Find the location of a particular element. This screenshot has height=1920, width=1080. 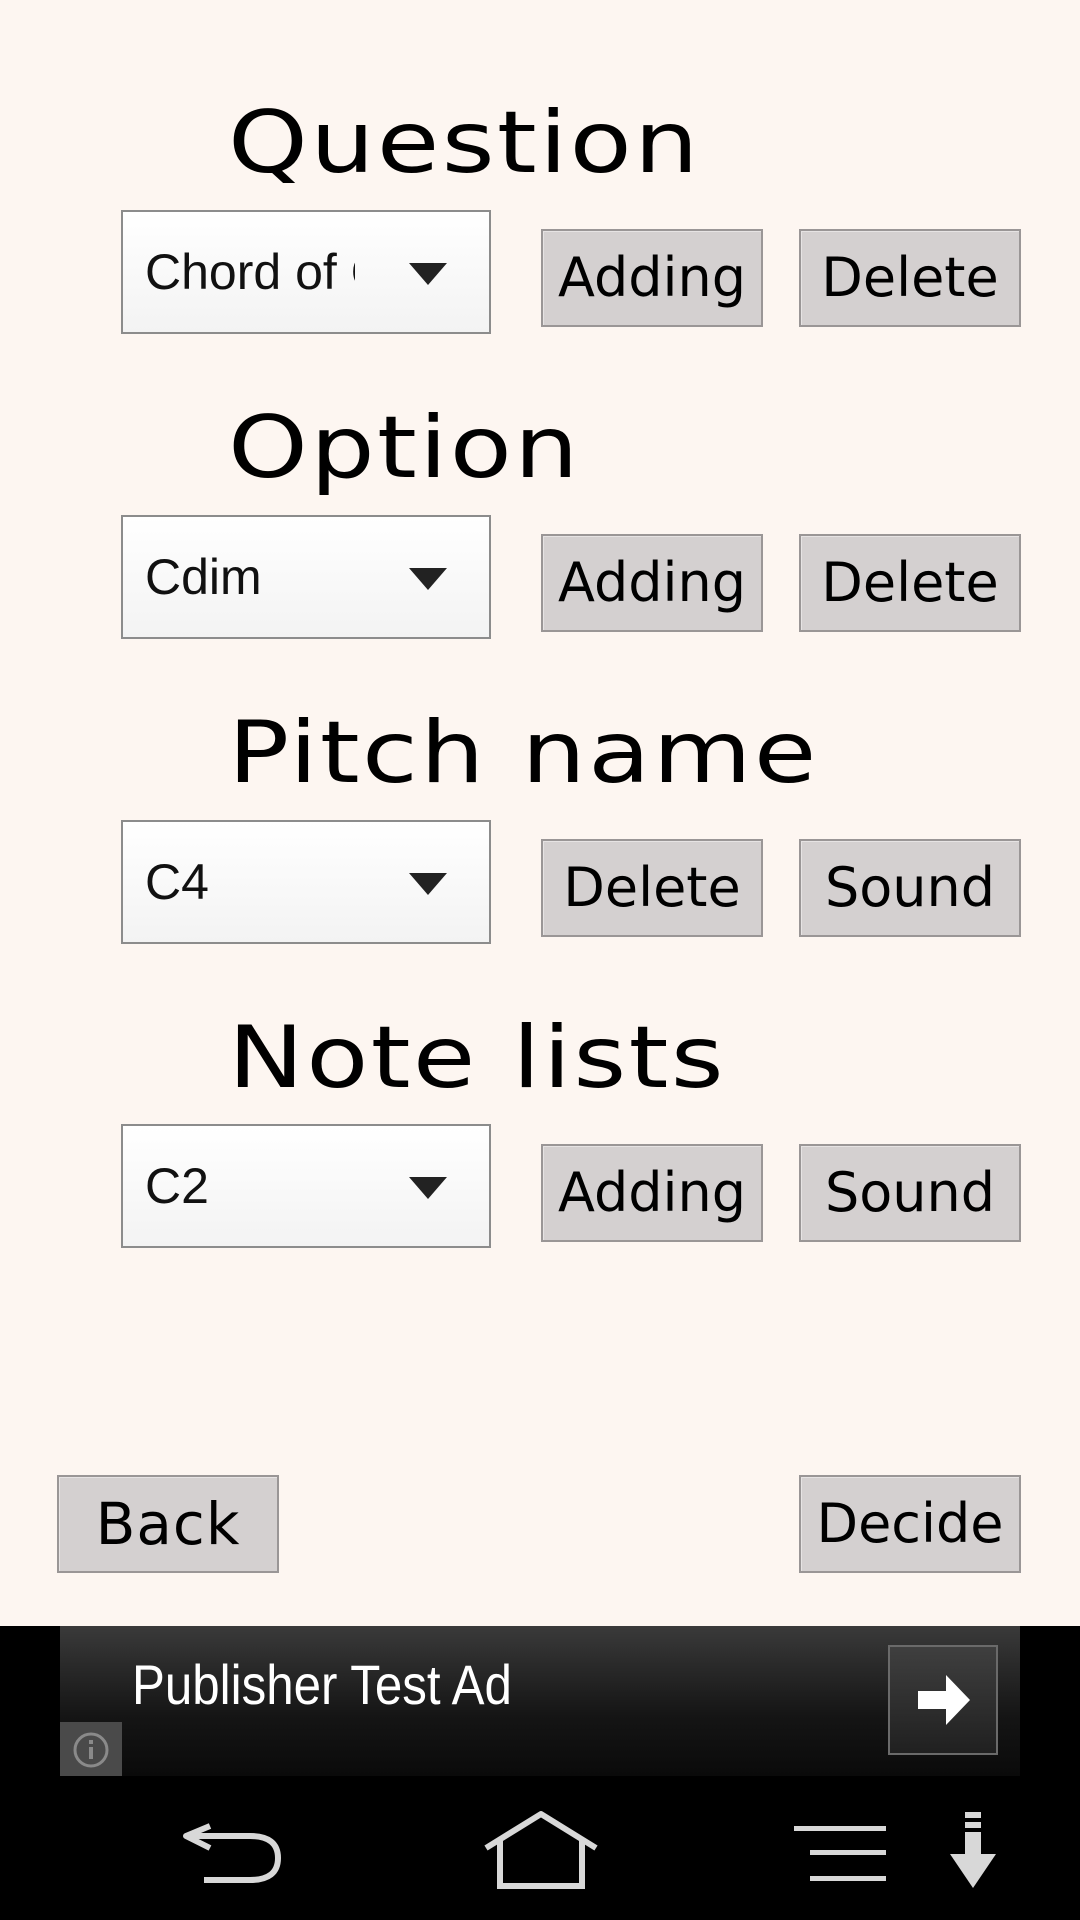

pitch-name-sound-button: Sound is located at coordinates (910, 888).